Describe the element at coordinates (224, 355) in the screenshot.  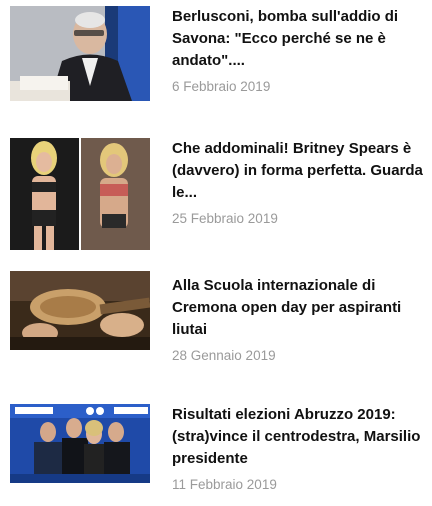
I see `article-date: 28 Gennaio 2019` at that location.